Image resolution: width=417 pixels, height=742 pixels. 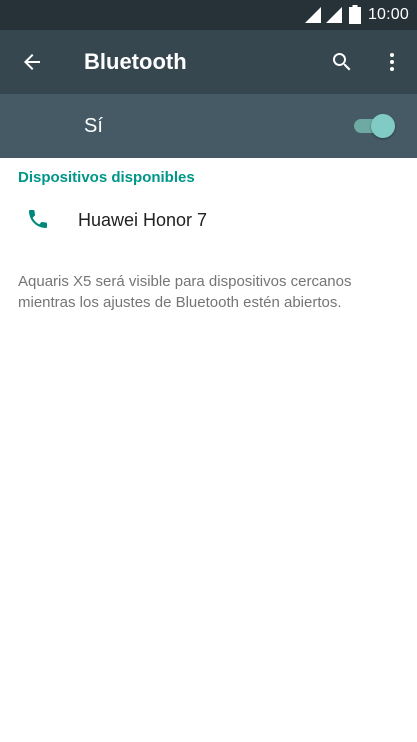 I want to click on back-button, so click(x=32, y=62).